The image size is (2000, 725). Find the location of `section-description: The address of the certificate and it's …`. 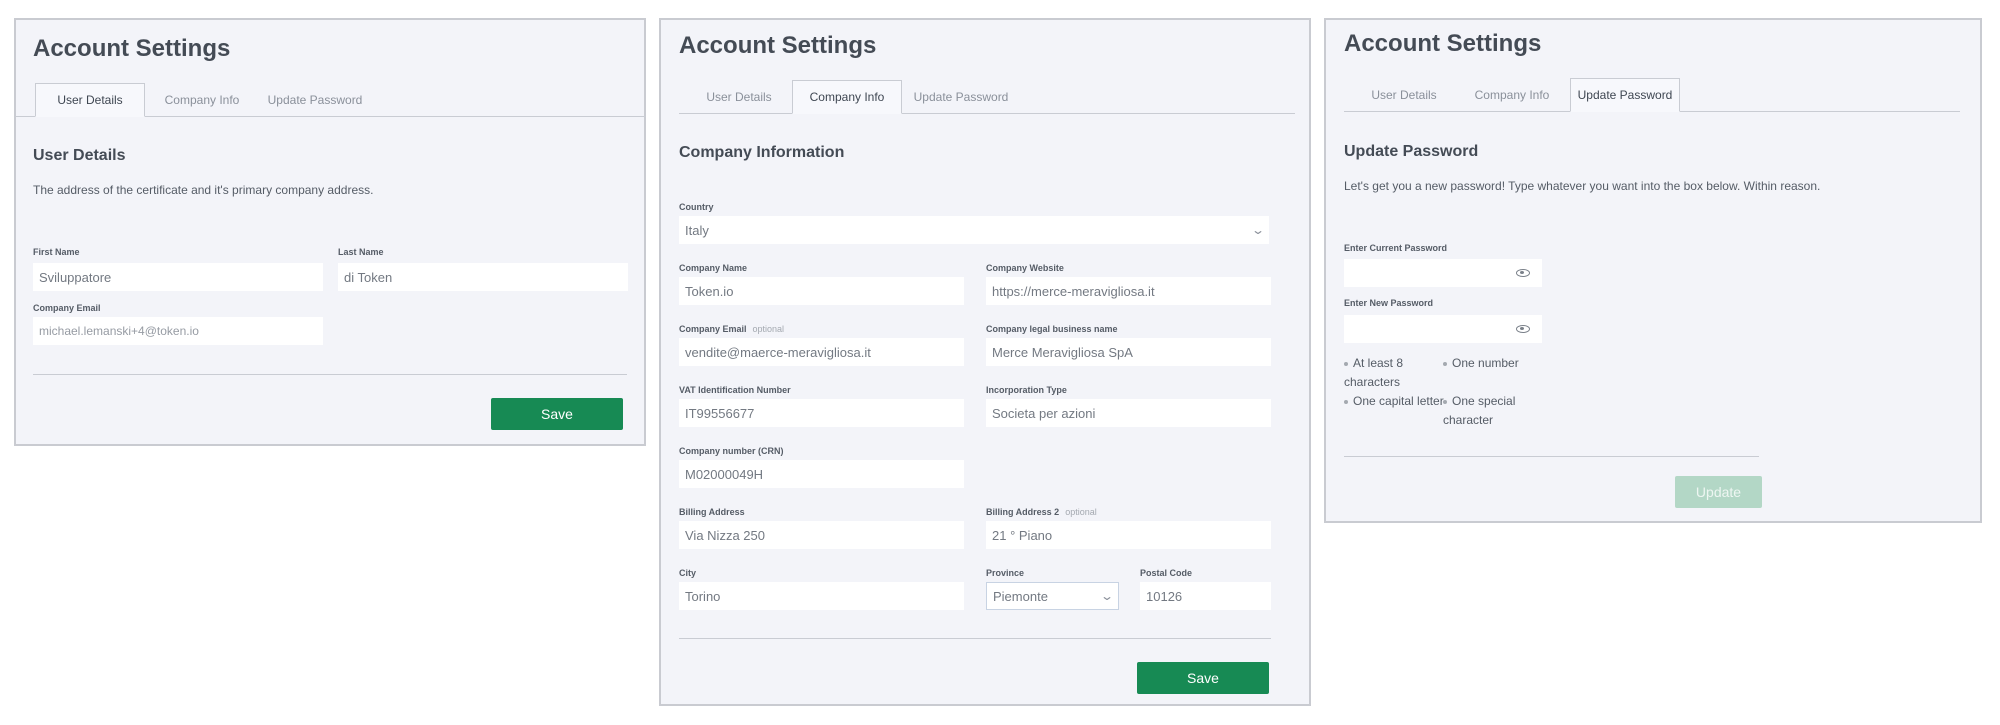

section-description: The address of the certificate and it's … is located at coordinates (203, 190).